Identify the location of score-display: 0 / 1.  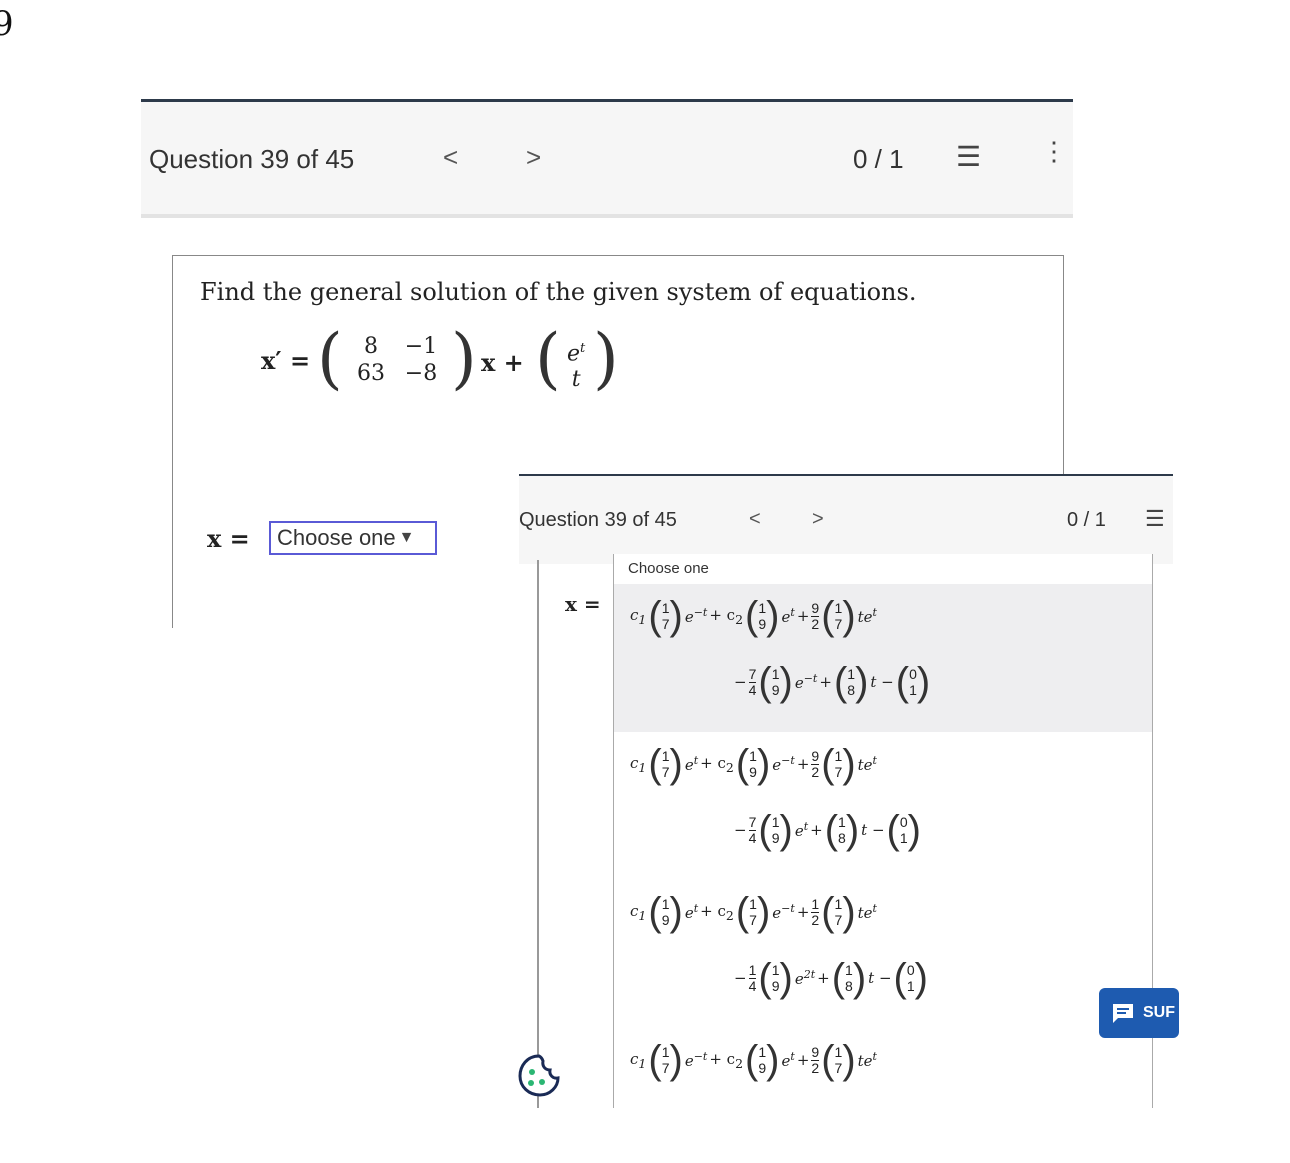
(878, 159).